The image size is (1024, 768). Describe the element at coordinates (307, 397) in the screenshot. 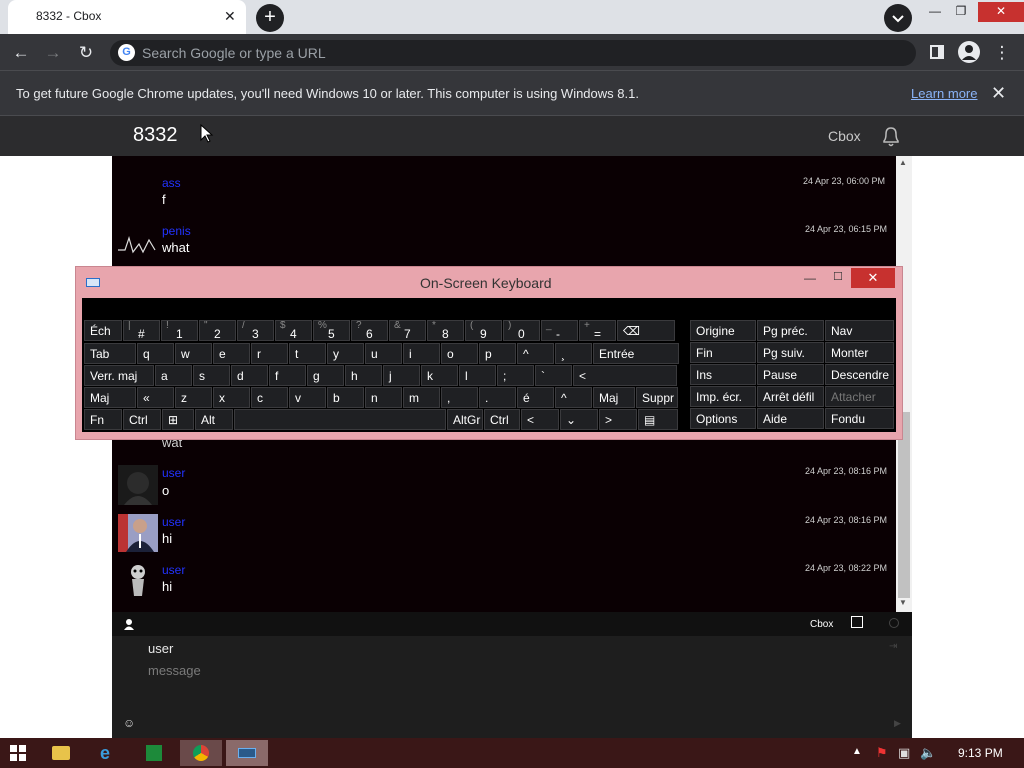

I see `osk-key: v` at that location.